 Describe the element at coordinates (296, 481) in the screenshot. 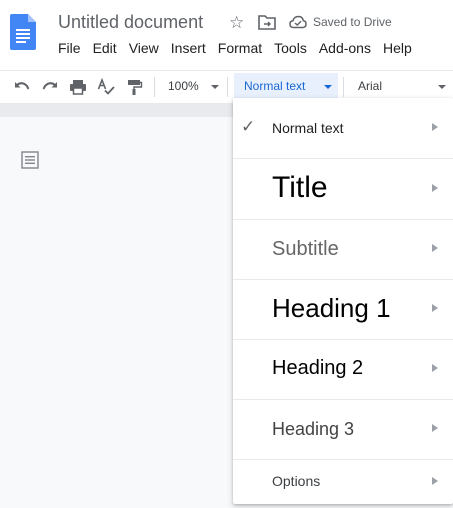

I see `menu-item-label: Options` at that location.